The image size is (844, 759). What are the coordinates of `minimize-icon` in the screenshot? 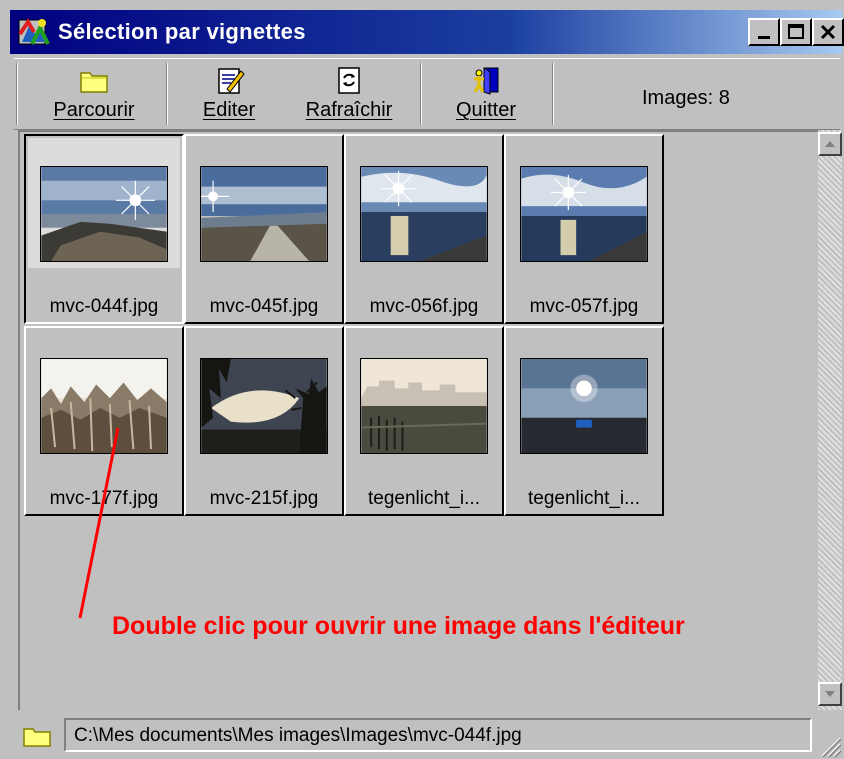 It's located at (764, 37).